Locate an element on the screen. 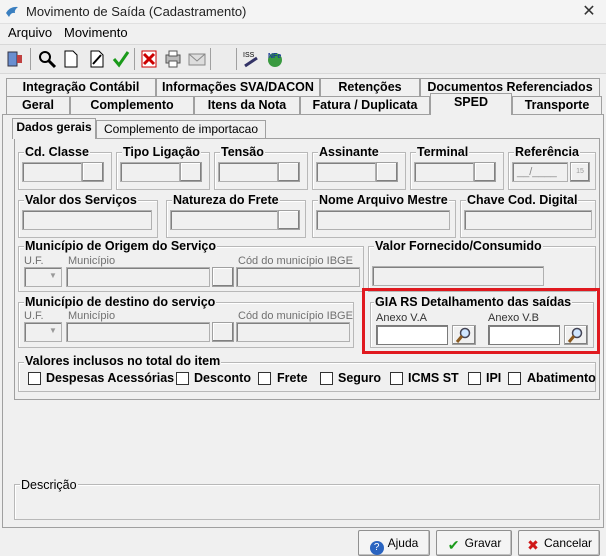  tab-itens-da-nota: Itens da Nota is located at coordinates (247, 105).